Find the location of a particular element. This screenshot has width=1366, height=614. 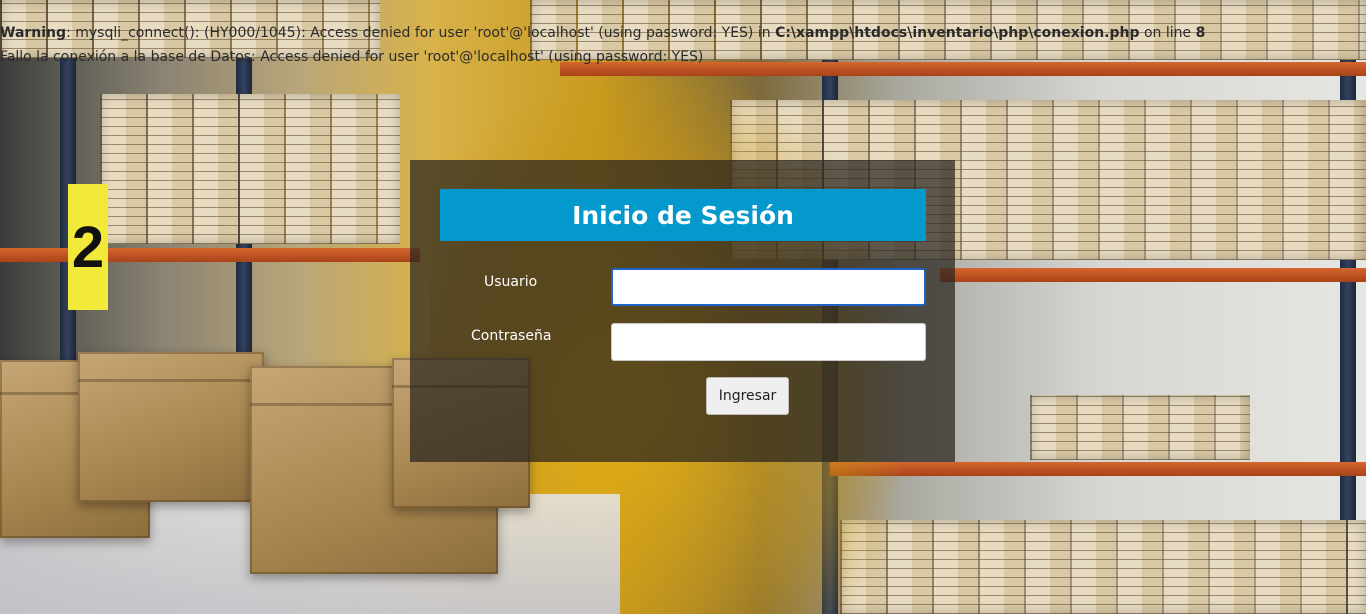

password-input is located at coordinates (768, 342).